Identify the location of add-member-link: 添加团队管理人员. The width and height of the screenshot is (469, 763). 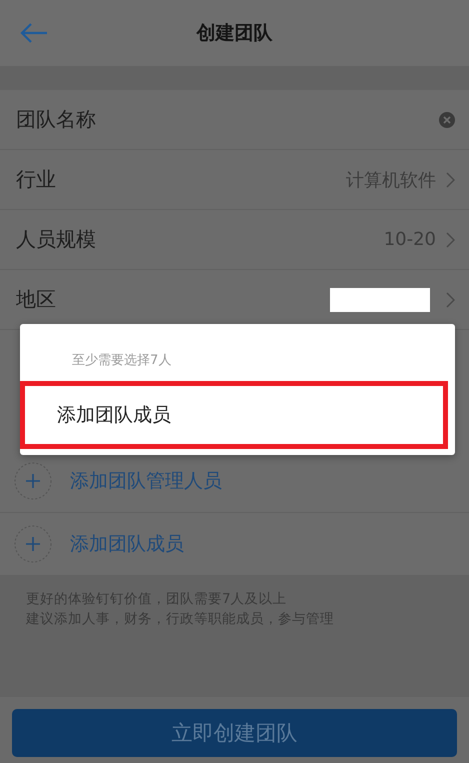
(146, 481).